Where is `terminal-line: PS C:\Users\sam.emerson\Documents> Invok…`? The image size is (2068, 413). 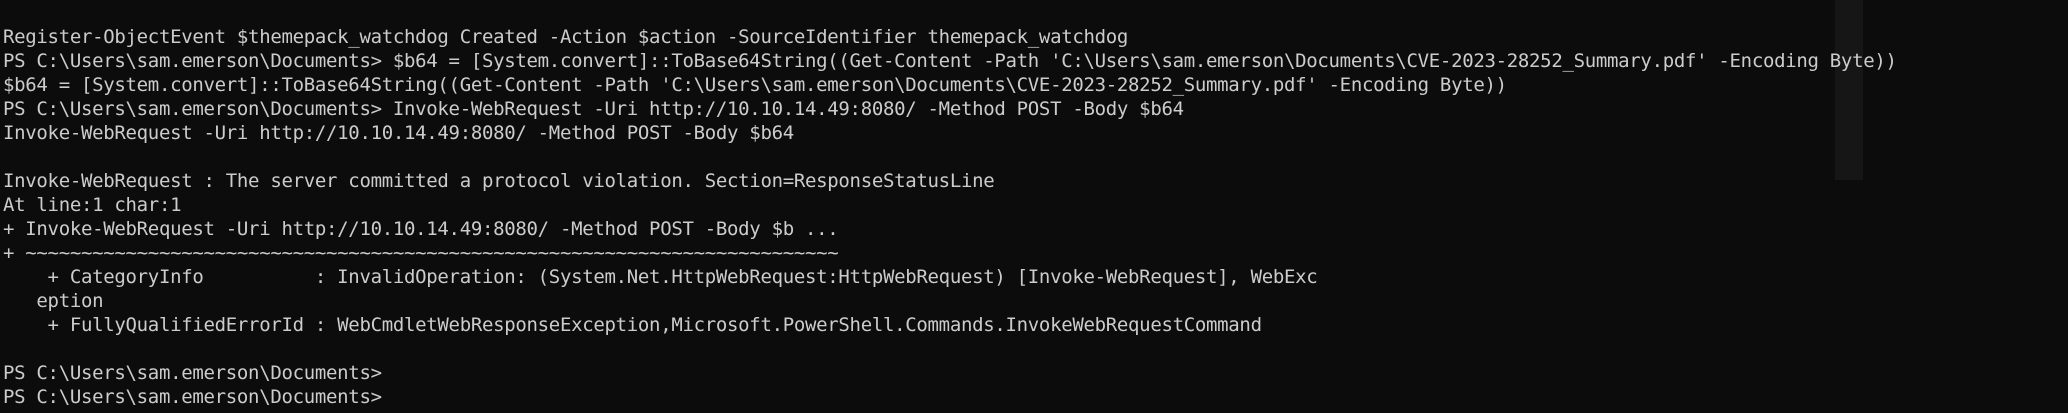 terminal-line: PS C:\Users\sam.emerson\Documents> Invok… is located at coordinates (593, 109).